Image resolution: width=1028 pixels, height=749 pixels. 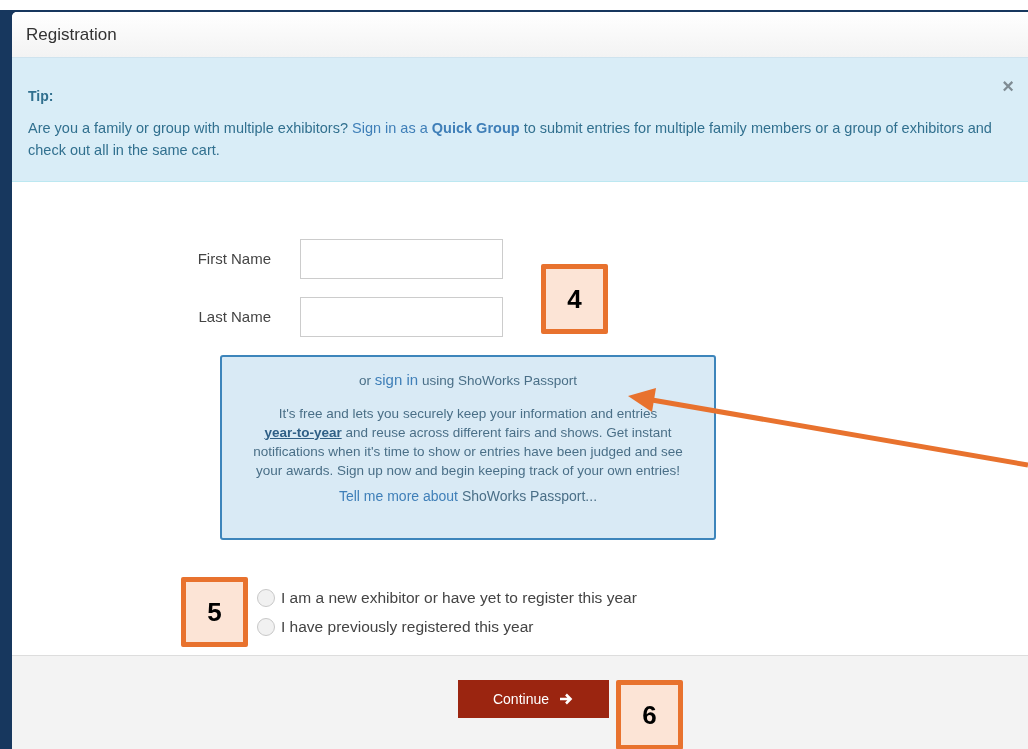 What do you see at coordinates (1008, 86) in the screenshot?
I see `close-button: ×` at bounding box center [1008, 86].